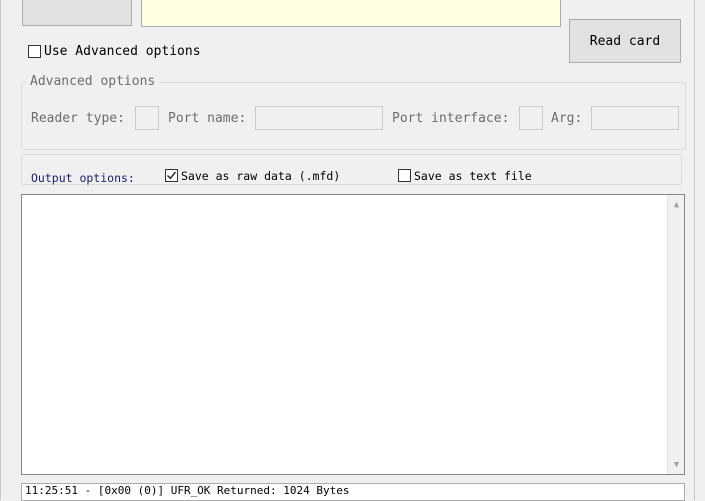 This screenshot has width=705, height=501. I want to click on status-bar: 11:25:51 - [0x00 (0)] UFR_OK Returned, so click(353, 492).